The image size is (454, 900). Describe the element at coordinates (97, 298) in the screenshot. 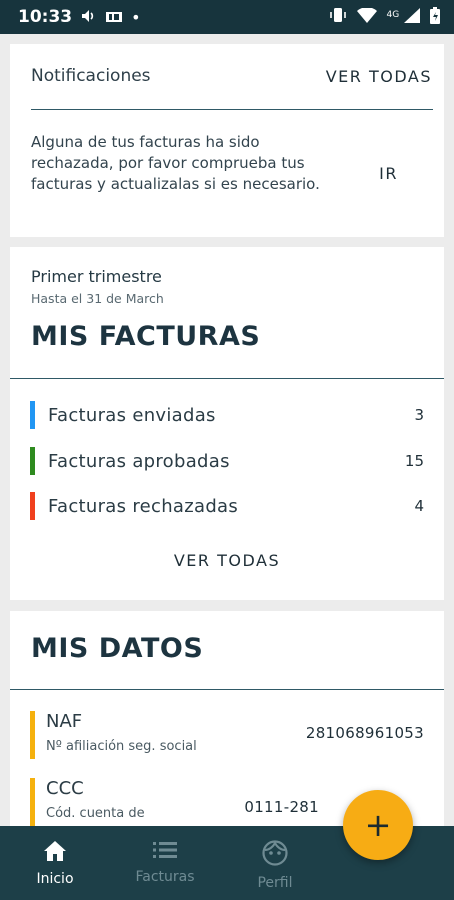

I see `period-deadline: Hasta el 31 de March` at that location.